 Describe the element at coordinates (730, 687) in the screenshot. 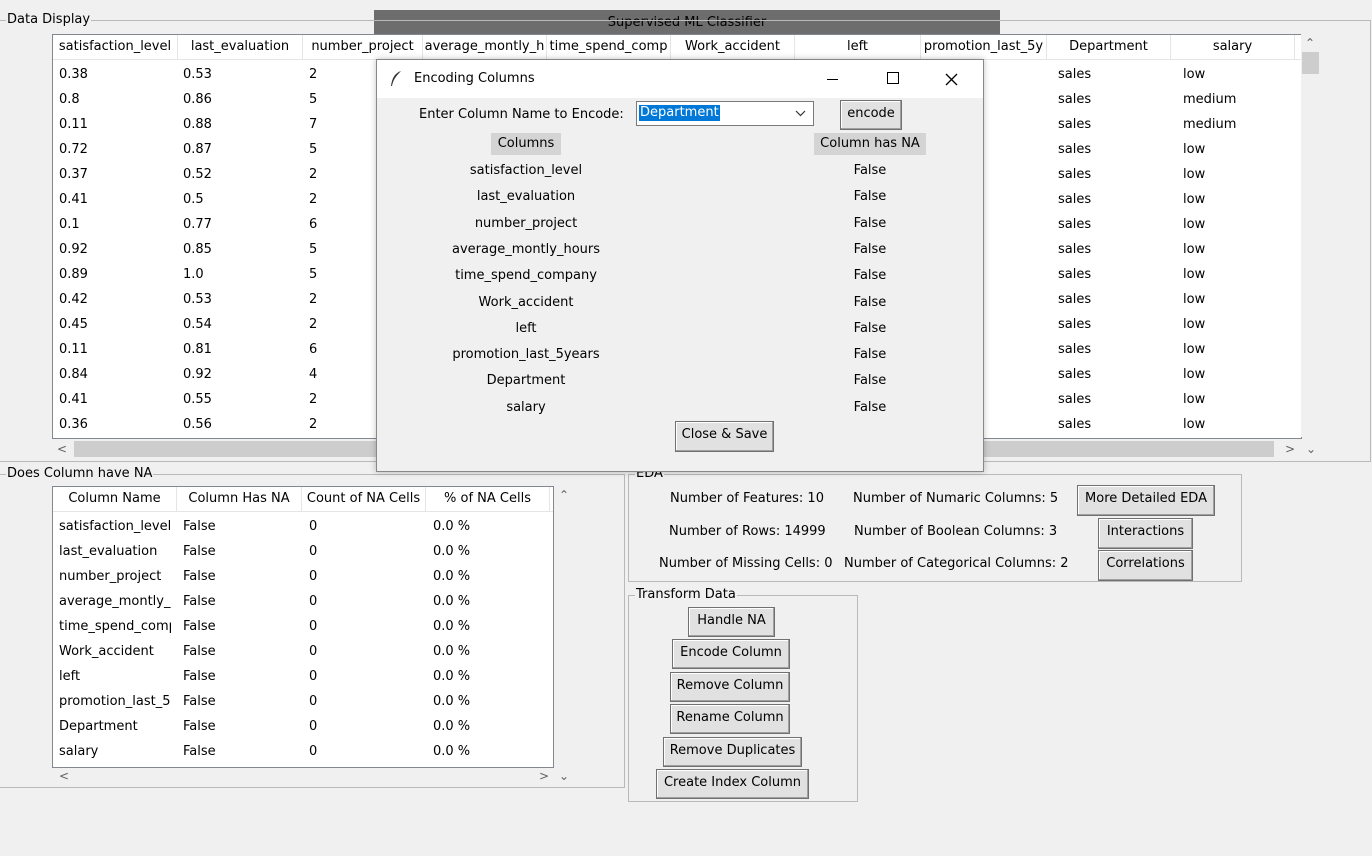

I see `remove-column-button: Remove Column` at that location.